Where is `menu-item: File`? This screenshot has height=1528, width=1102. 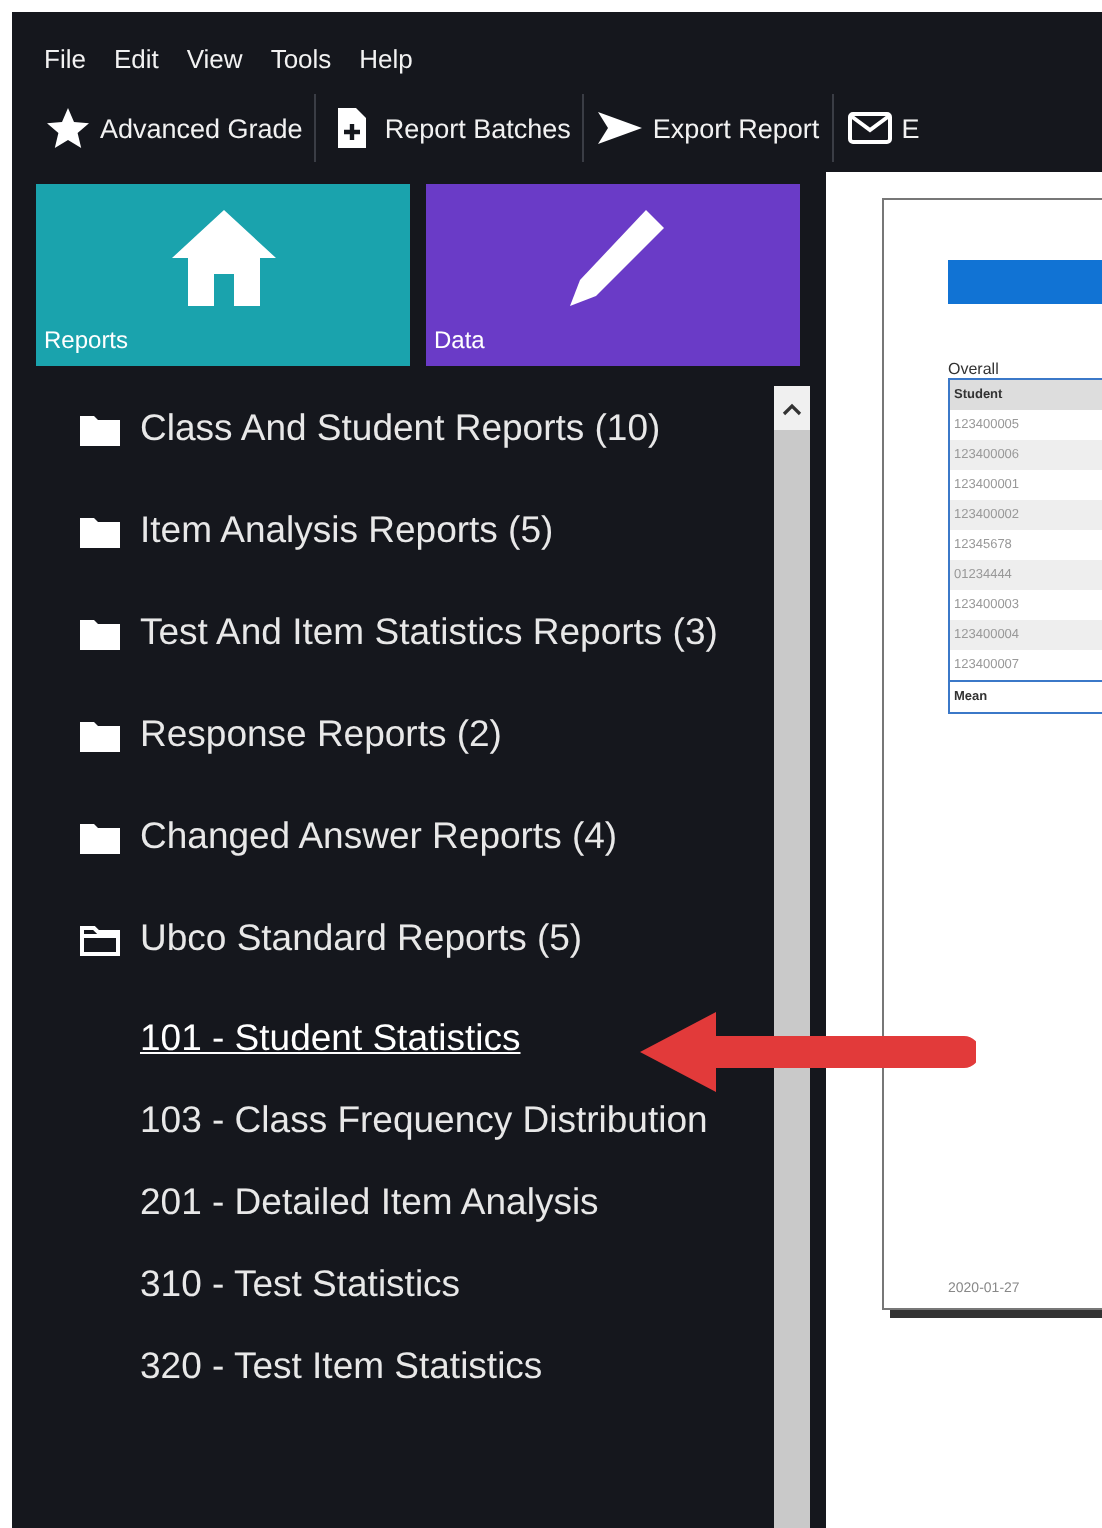
menu-item: File is located at coordinates (65, 58).